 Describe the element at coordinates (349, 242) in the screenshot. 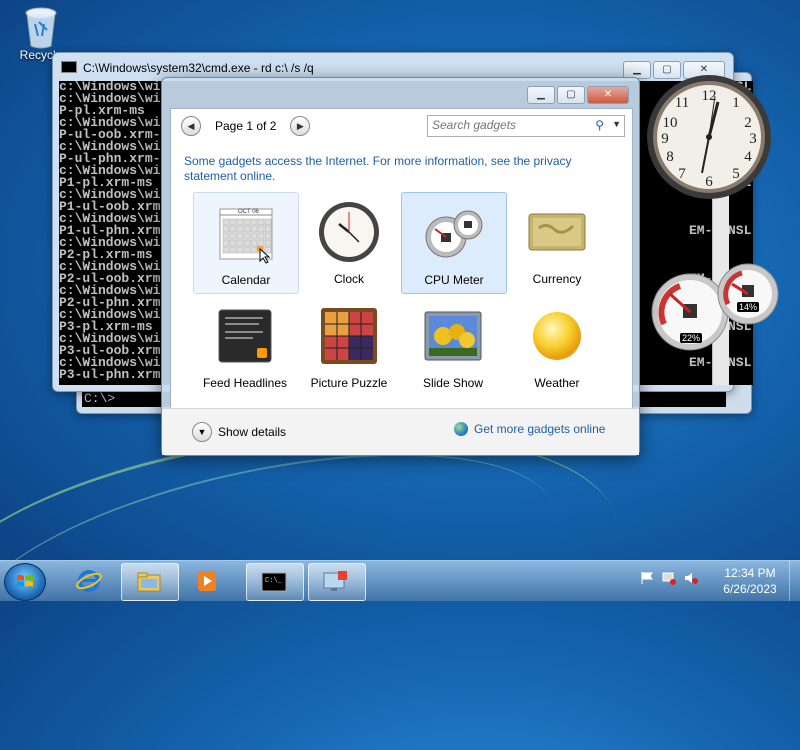

I see `gadget-clock: Clock` at that location.